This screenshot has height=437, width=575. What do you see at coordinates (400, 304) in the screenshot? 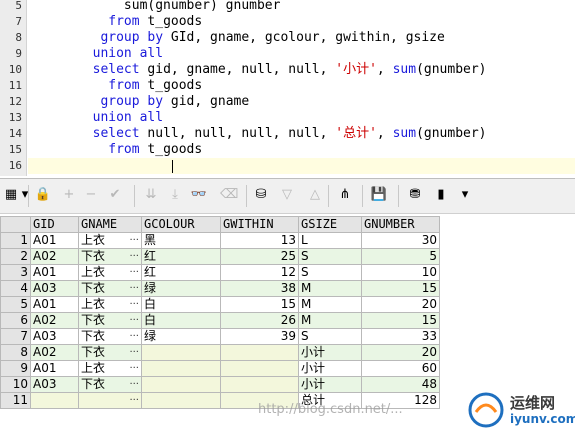
I see `cell-gnumber: 20` at bounding box center [400, 304].